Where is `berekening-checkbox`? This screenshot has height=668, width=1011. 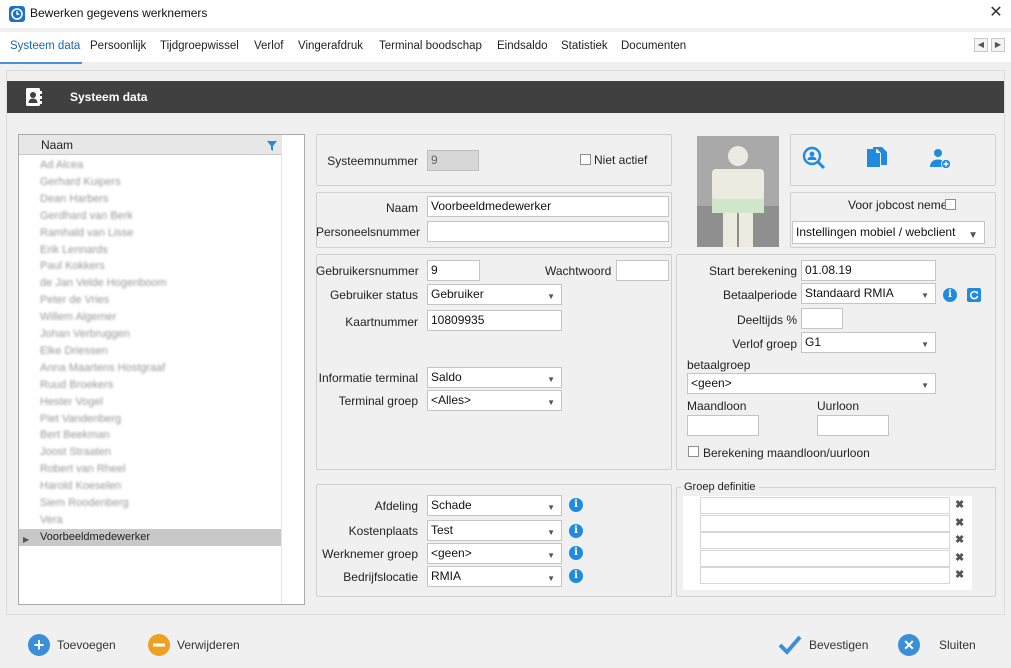
berekening-checkbox is located at coordinates (693, 451).